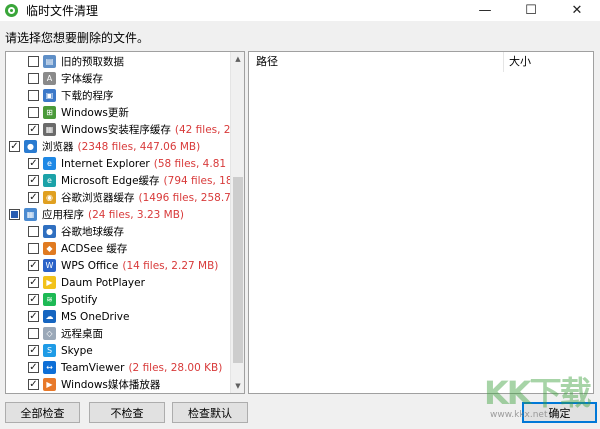 The image size is (600, 429). I want to click on window-controls: — ☐ ✕, so click(531, 10).